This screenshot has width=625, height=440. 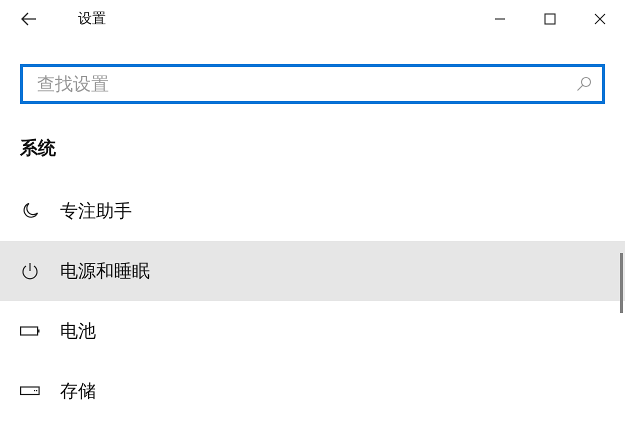 What do you see at coordinates (312, 331) in the screenshot?
I see `nav-item: 电池` at bounding box center [312, 331].